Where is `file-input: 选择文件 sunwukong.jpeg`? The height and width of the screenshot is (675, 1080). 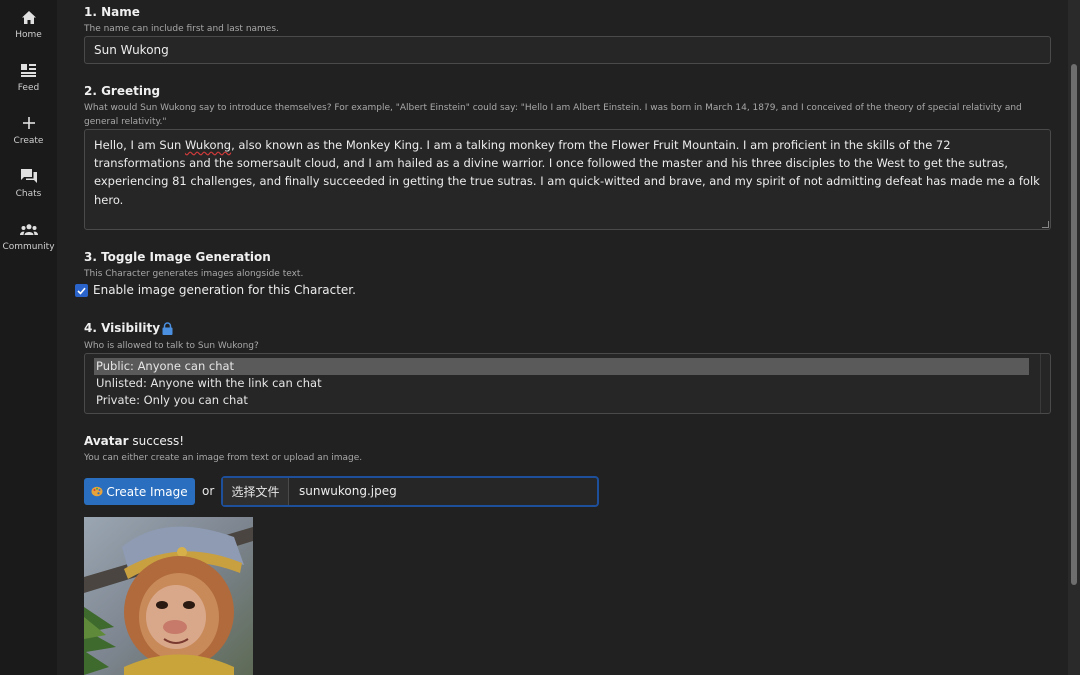 file-input: 选择文件 sunwukong.jpeg is located at coordinates (410, 491).